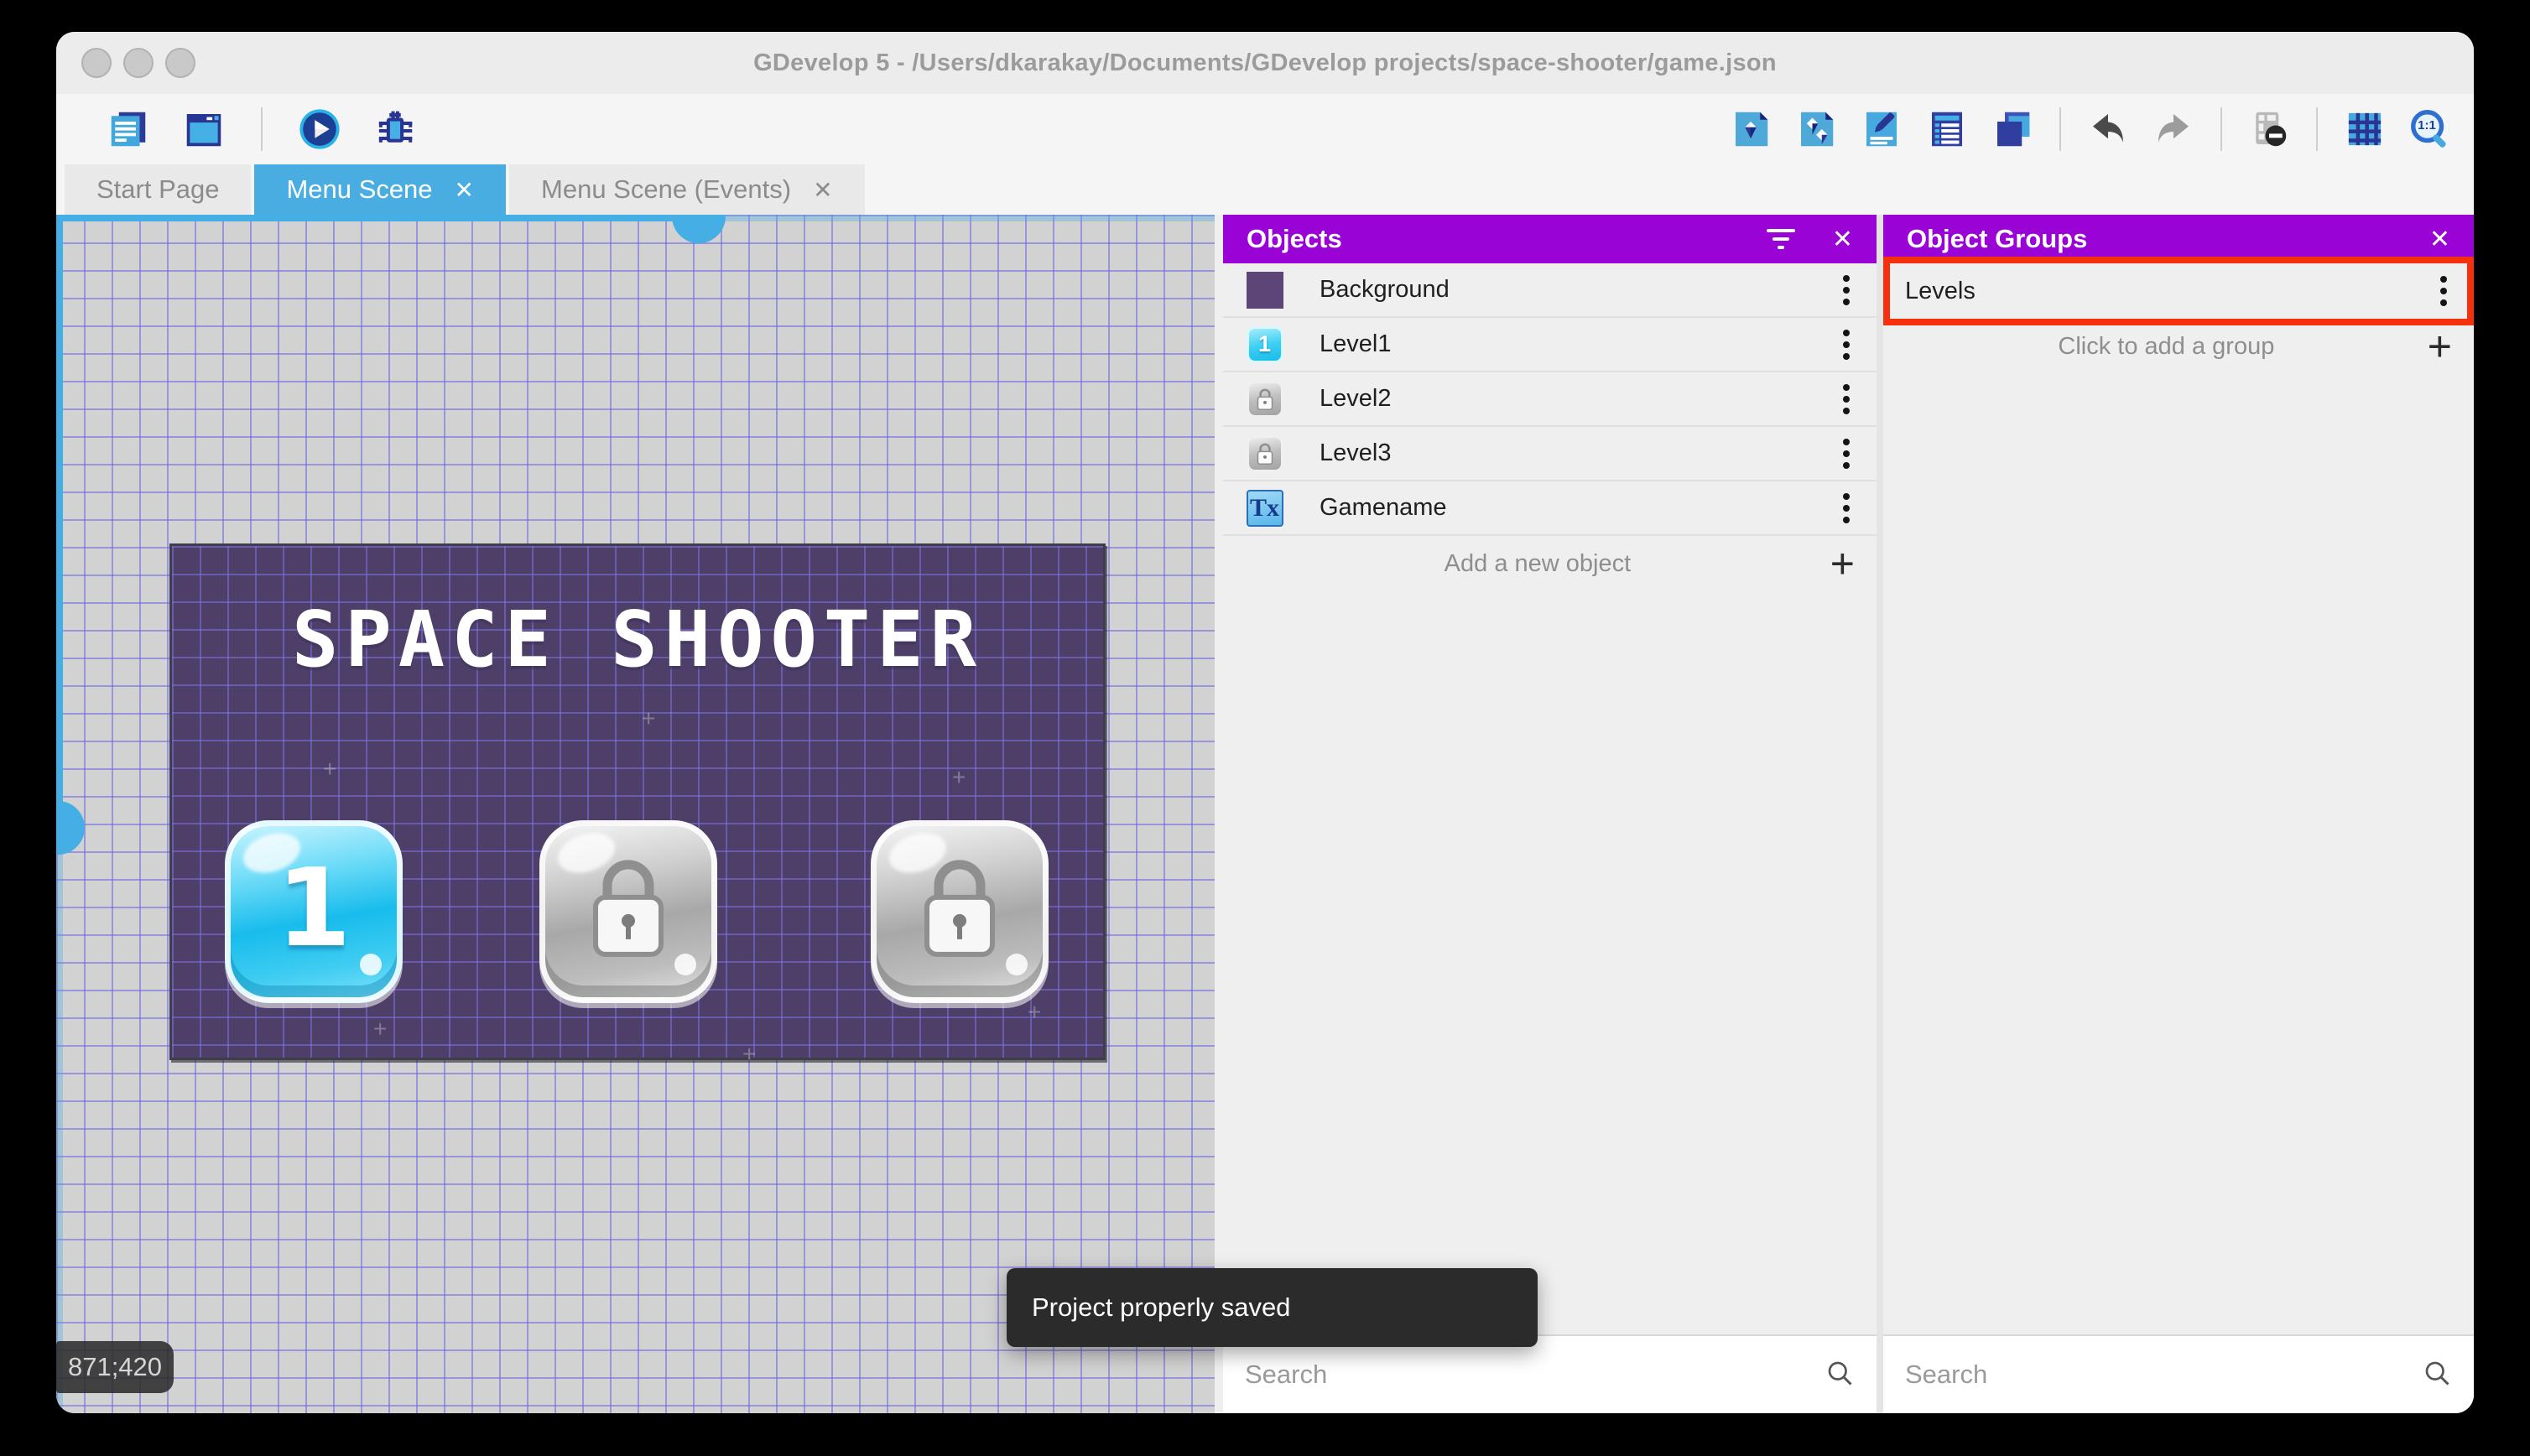 Image resolution: width=2530 pixels, height=1456 pixels. I want to click on toggle-instances-mask-icon, so click(2269, 129).